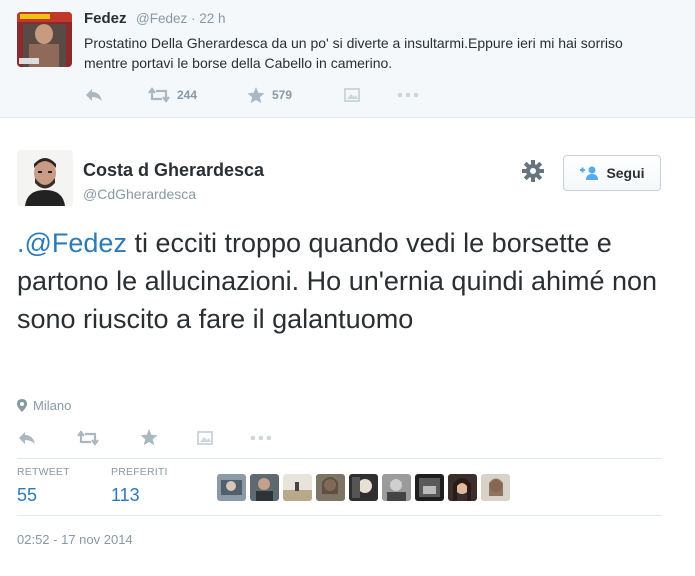  I want to click on favorites-stat-label: PREFERITI, so click(139, 472).